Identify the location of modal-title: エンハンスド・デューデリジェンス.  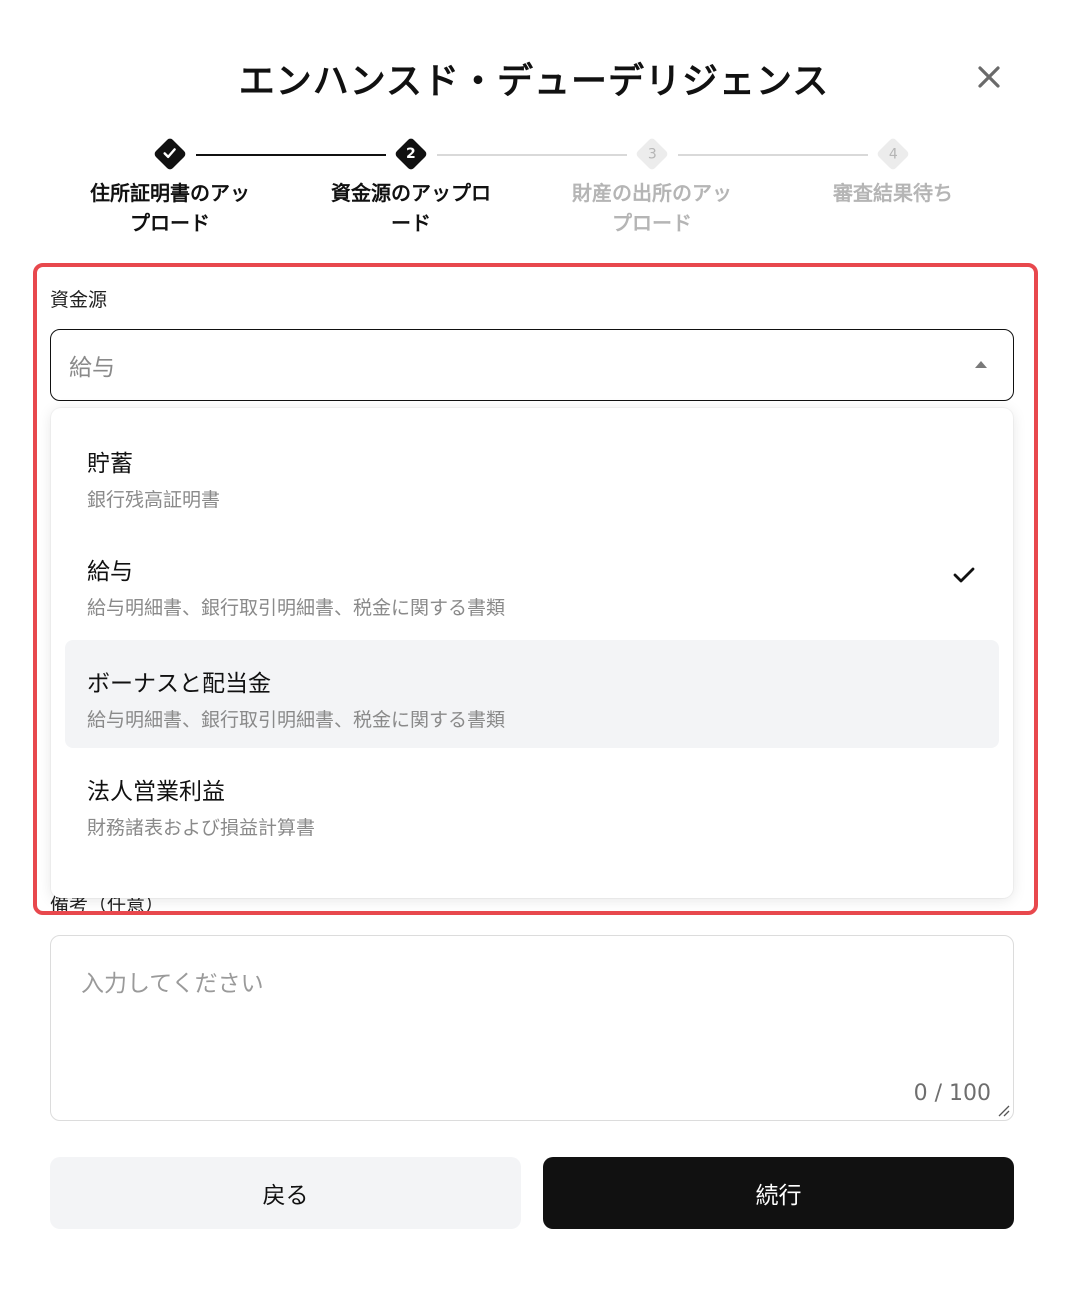
(534, 81).